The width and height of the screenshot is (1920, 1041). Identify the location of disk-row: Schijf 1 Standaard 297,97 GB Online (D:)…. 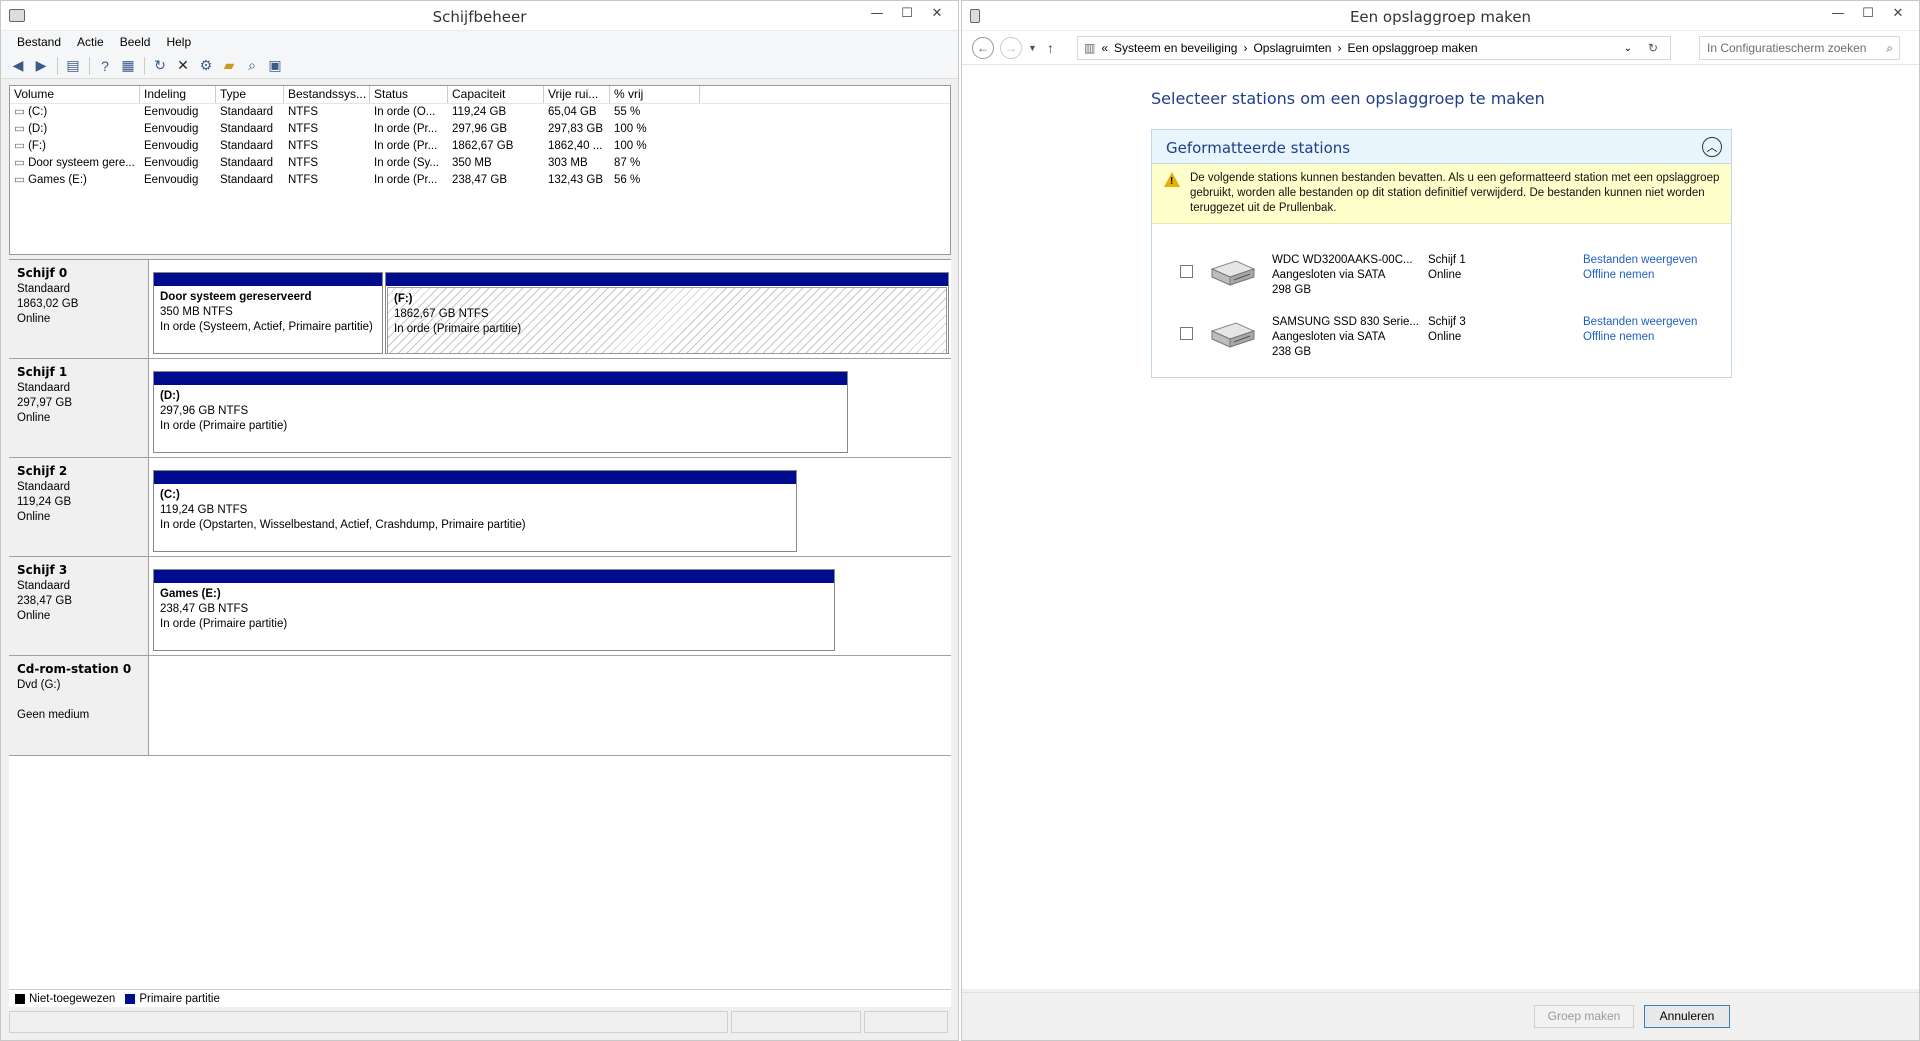
(480, 408).